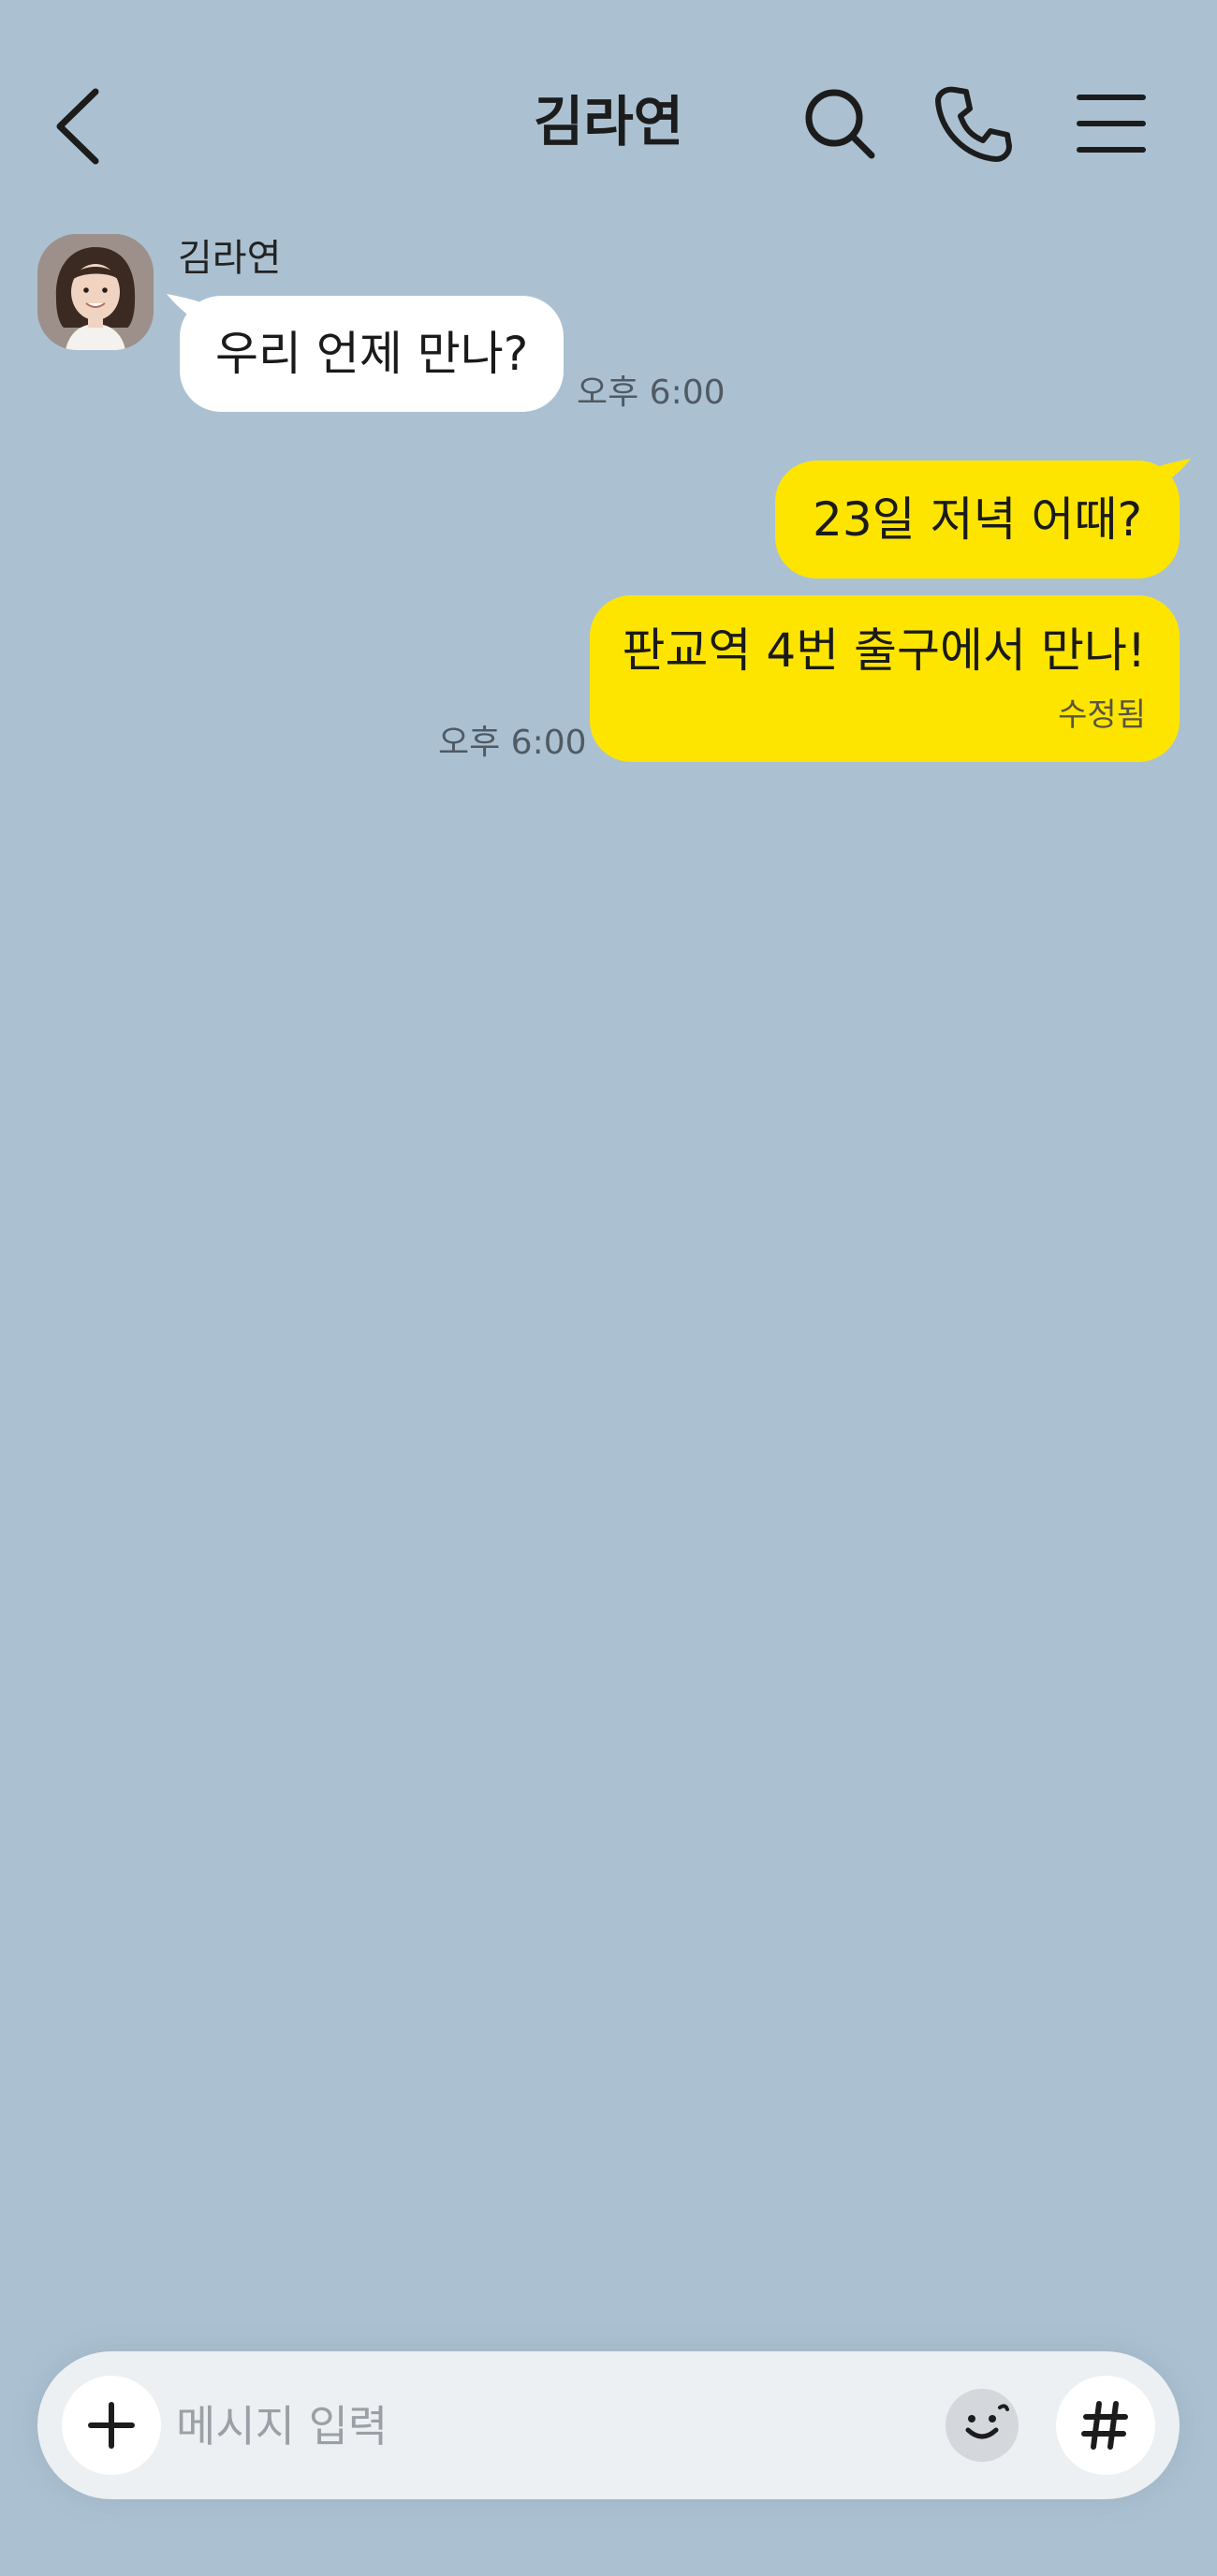 This screenshot has width=1217, height=2576. I want to click on hamburger-menu-icon, so click(1111, 124).